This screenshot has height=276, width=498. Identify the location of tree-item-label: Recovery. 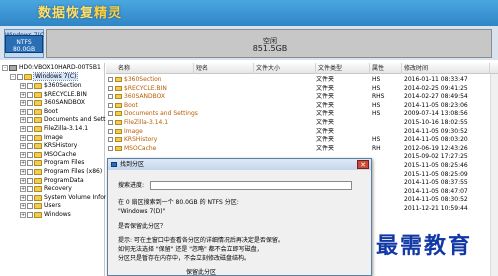
(58, 189).